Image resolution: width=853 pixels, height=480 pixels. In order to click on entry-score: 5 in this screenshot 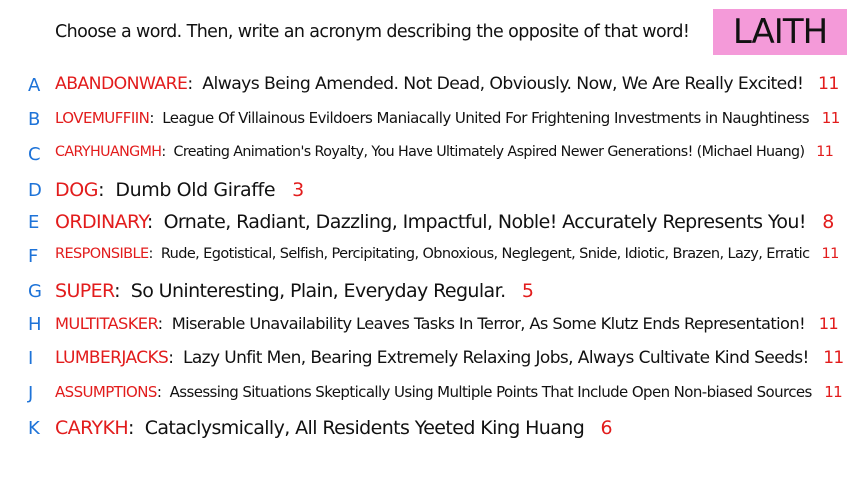, I will do `click(527, 291)`.